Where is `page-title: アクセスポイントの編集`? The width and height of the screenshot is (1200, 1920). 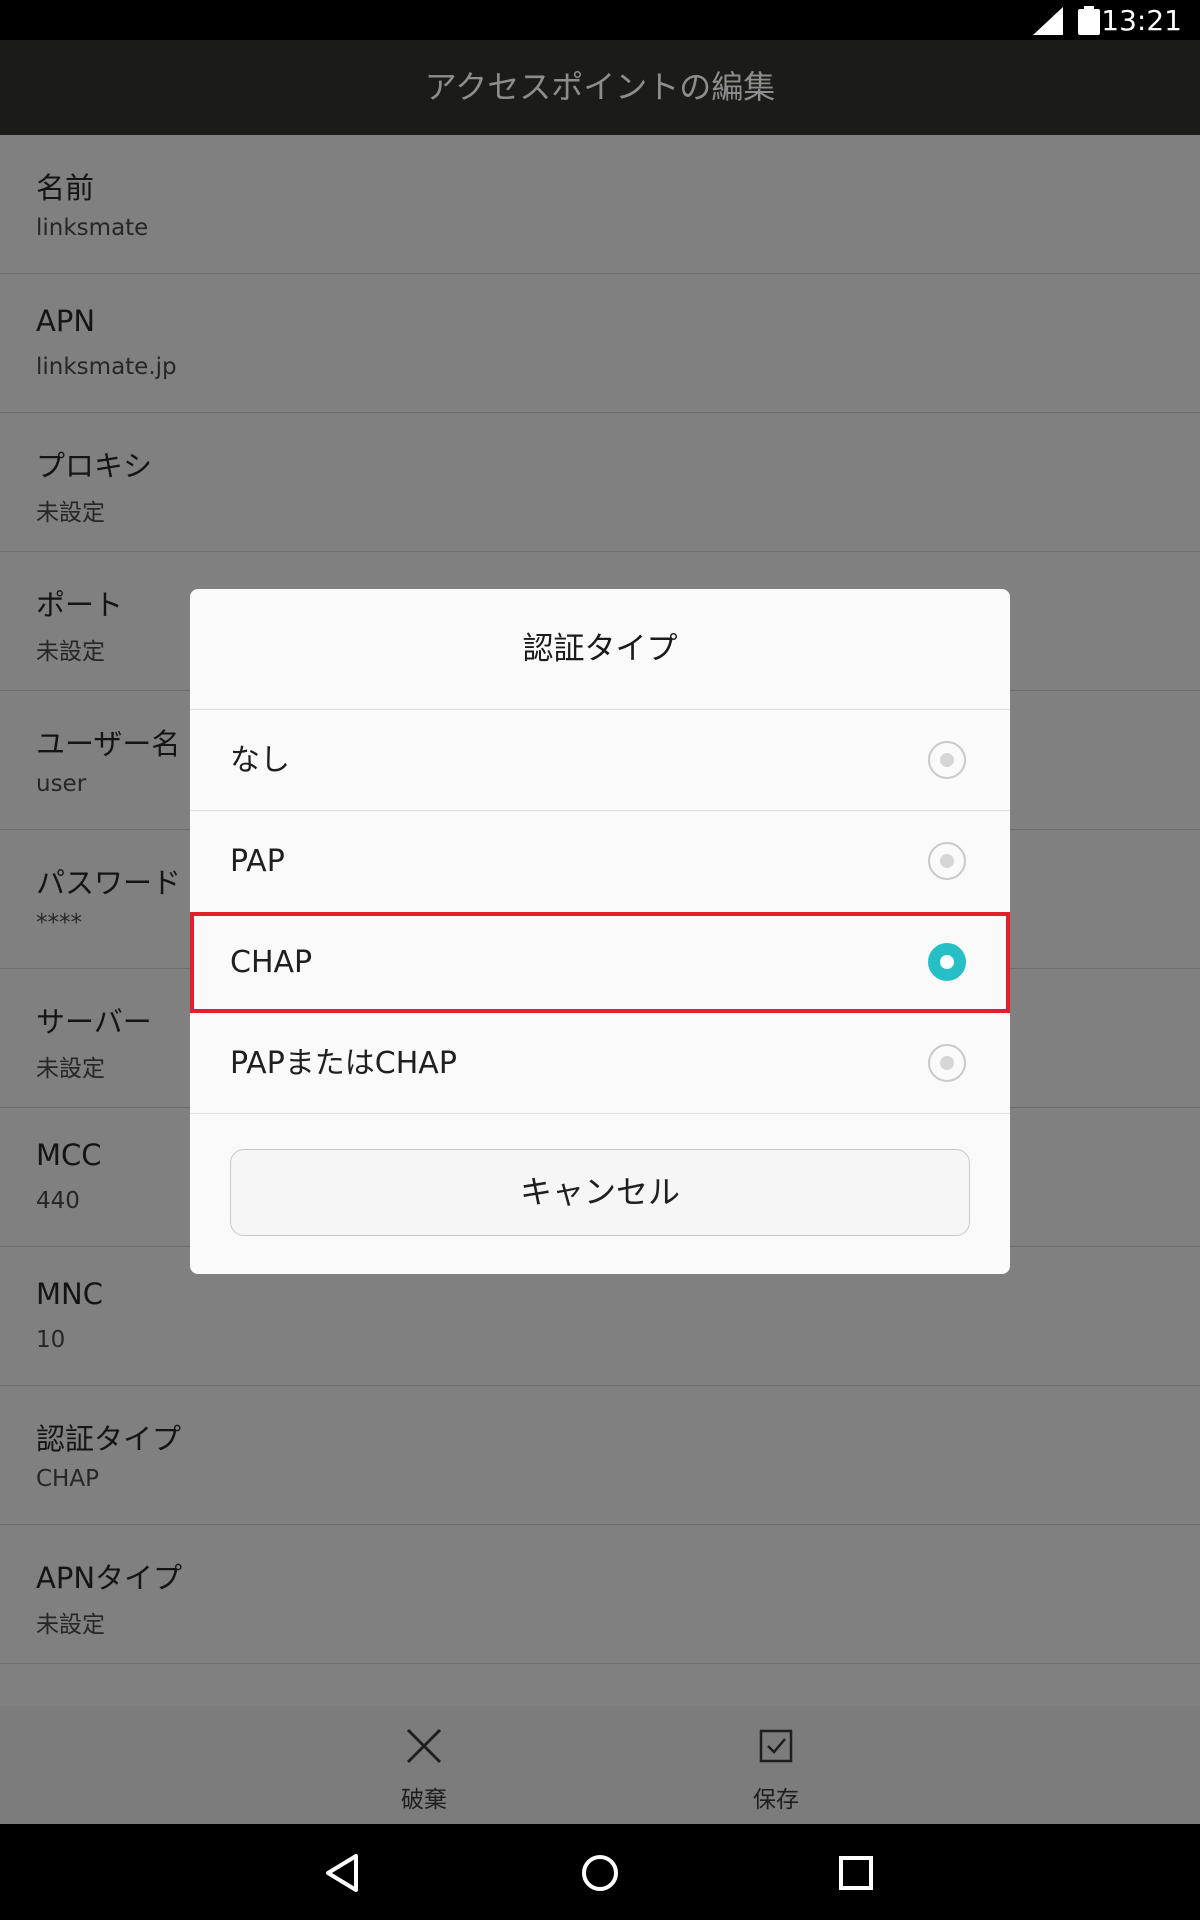
page-title: アクセスポイントの編集 is located at coordinates (600, 87).